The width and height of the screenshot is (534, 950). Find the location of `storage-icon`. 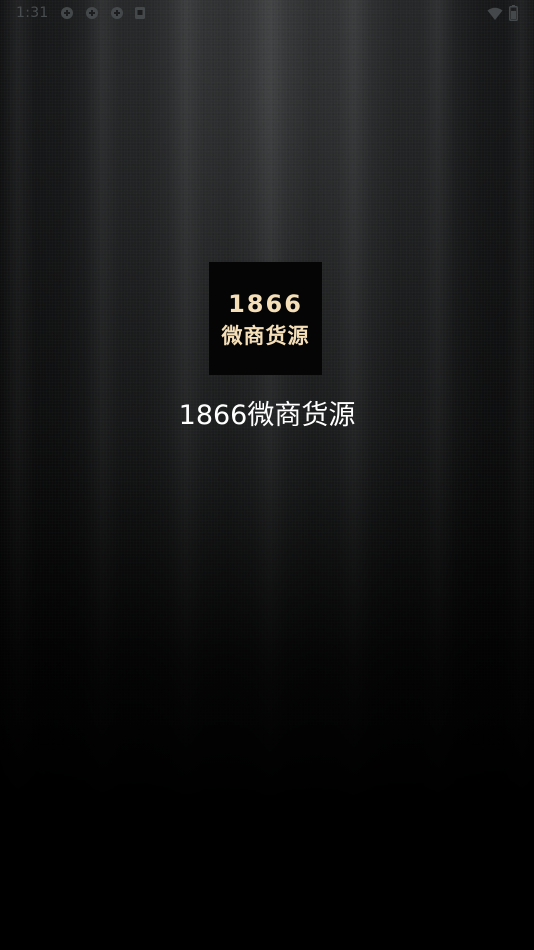

storage-icon is located at coordinates (141, 13).